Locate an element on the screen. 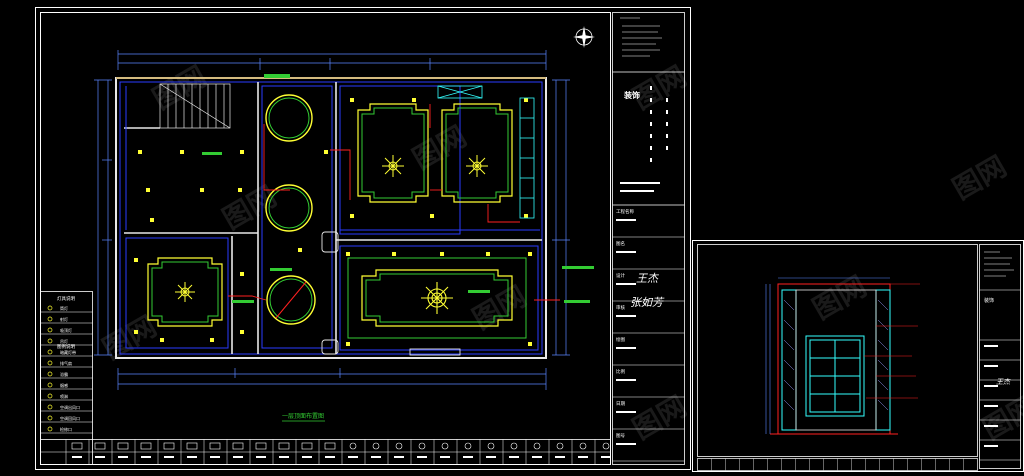 The height and width of the screenshot is (476, 1024). elevation-leaders is located at coordinates (892, 341).